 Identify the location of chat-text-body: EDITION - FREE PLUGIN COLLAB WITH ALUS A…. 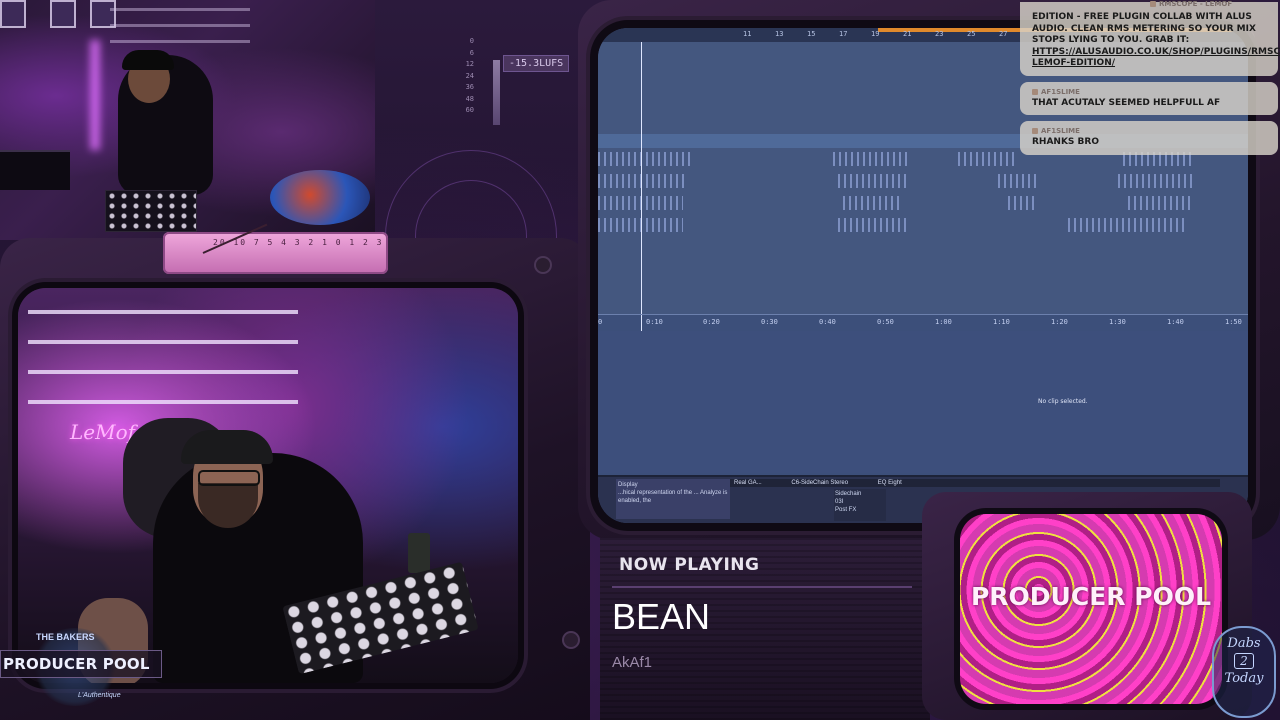
(1144, 28).